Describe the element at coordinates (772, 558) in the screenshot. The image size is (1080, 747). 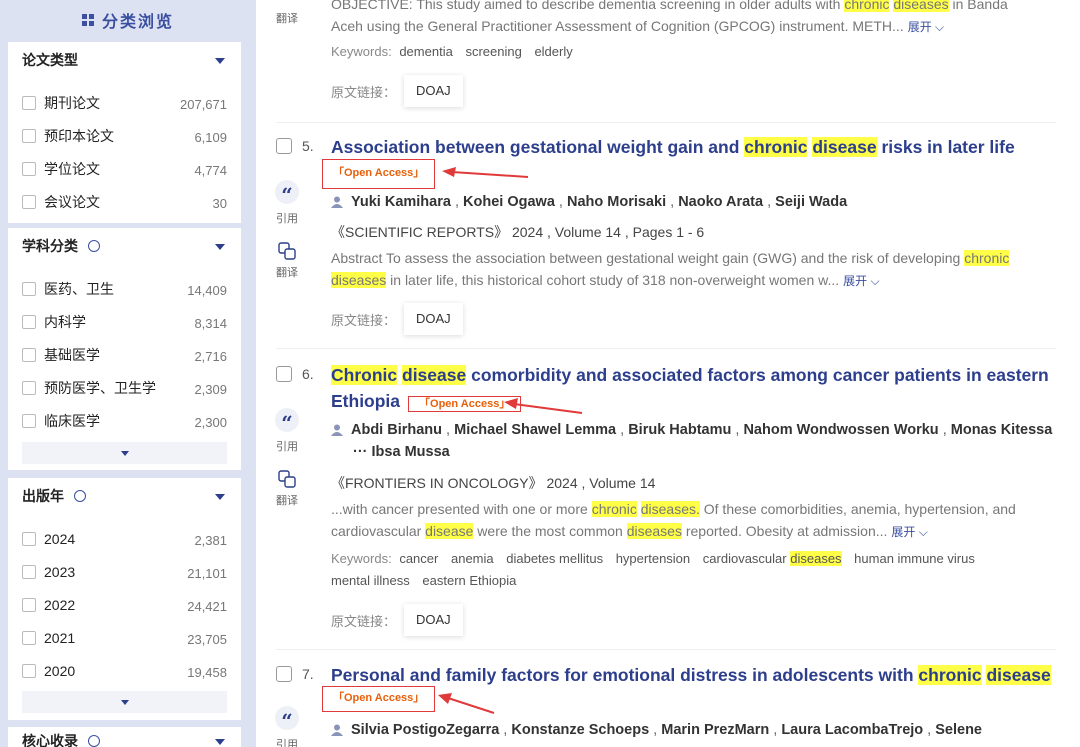
I see `keyword-tag: cardiovascular diseases` at that location.